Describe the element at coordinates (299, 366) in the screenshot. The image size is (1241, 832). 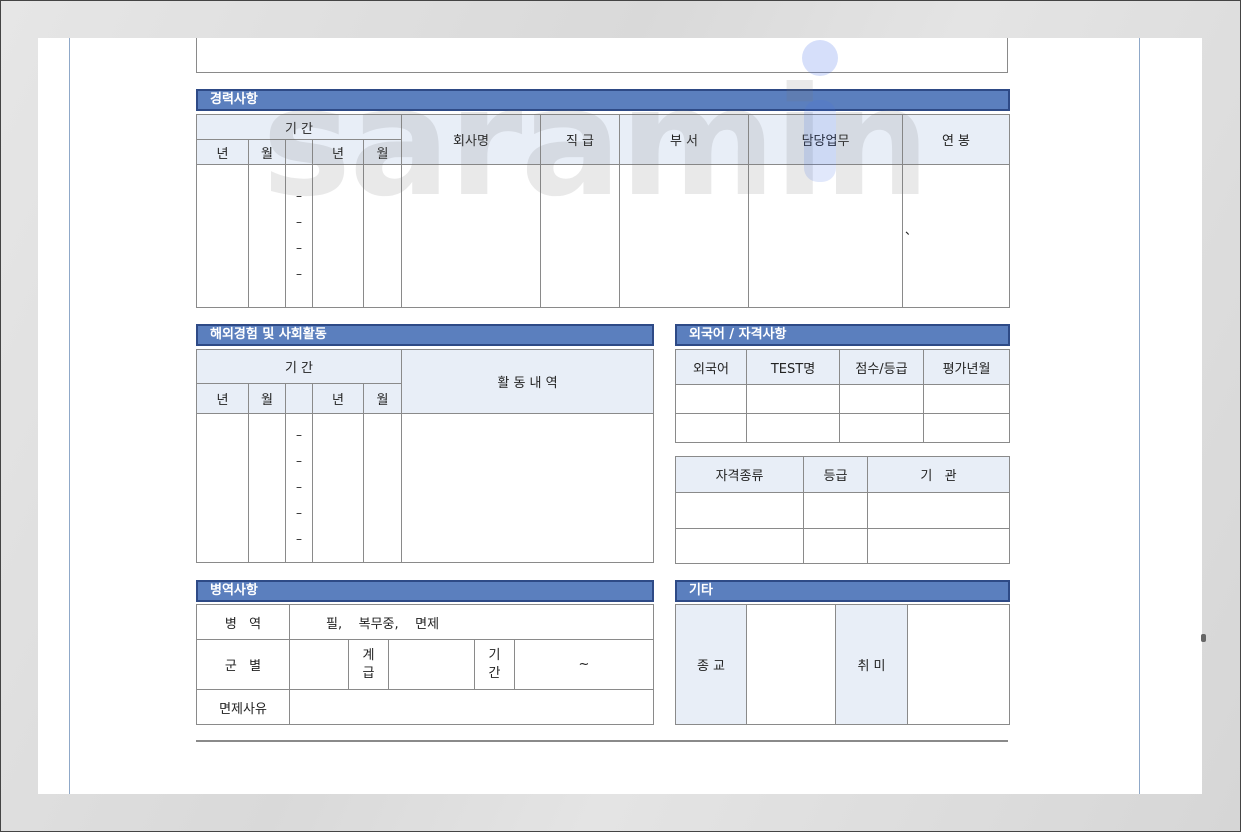
I see `overseas-period-header: 기 간` at that location.